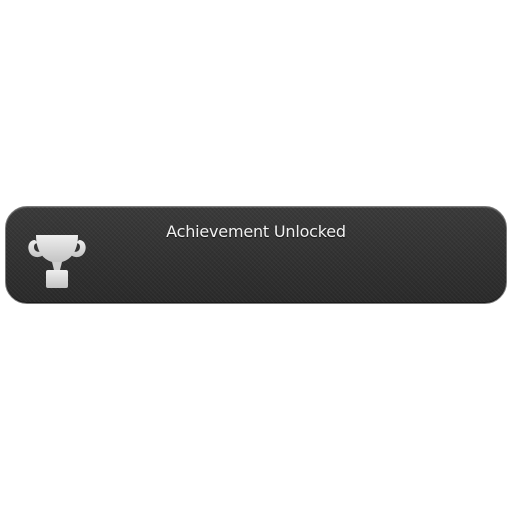 The height and width of the screenshot is (512, 512). Describe the element at coordinates (256, 231) in the screenshot. I see `notification-title: Achievement Unlocked` at that location.